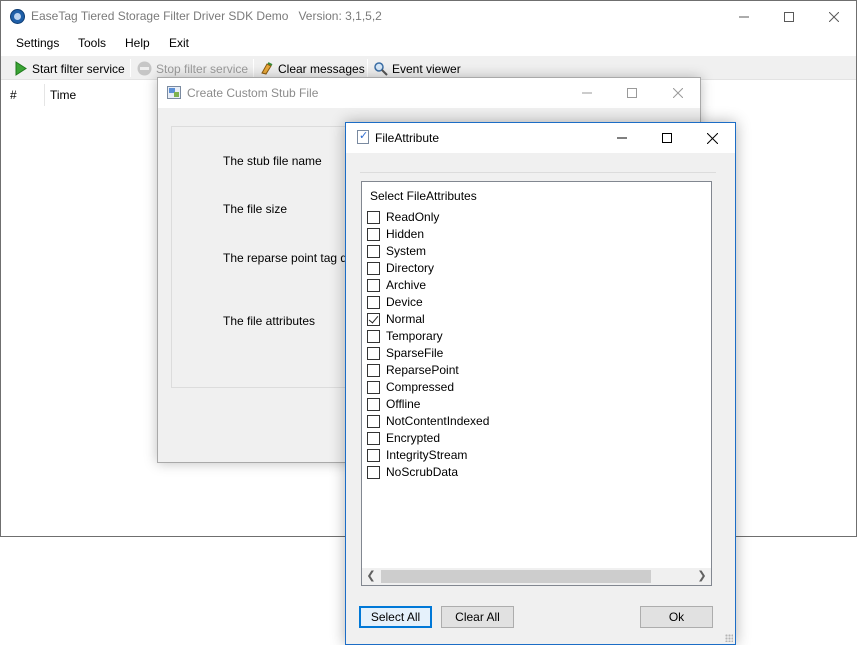  Describe the element at coordinates (422, 370) in the screenshot. I see `attribute-label: ReparsePoint` at that location.